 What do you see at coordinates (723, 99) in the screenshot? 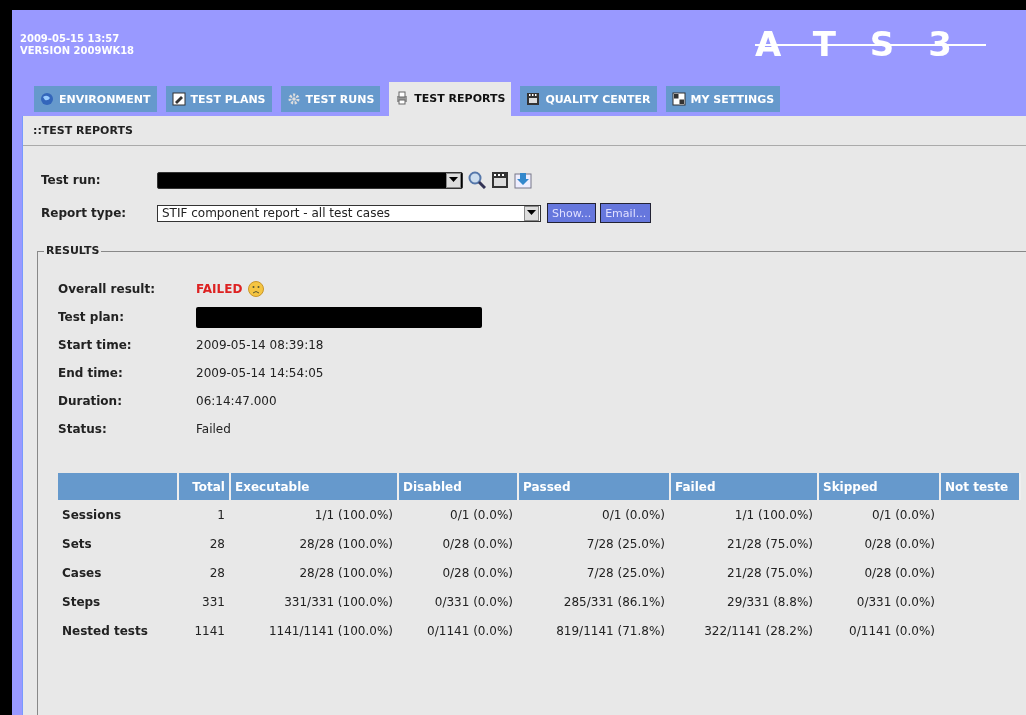
I see `tab: MY SETTINGS` at bounding box center [723, 99].